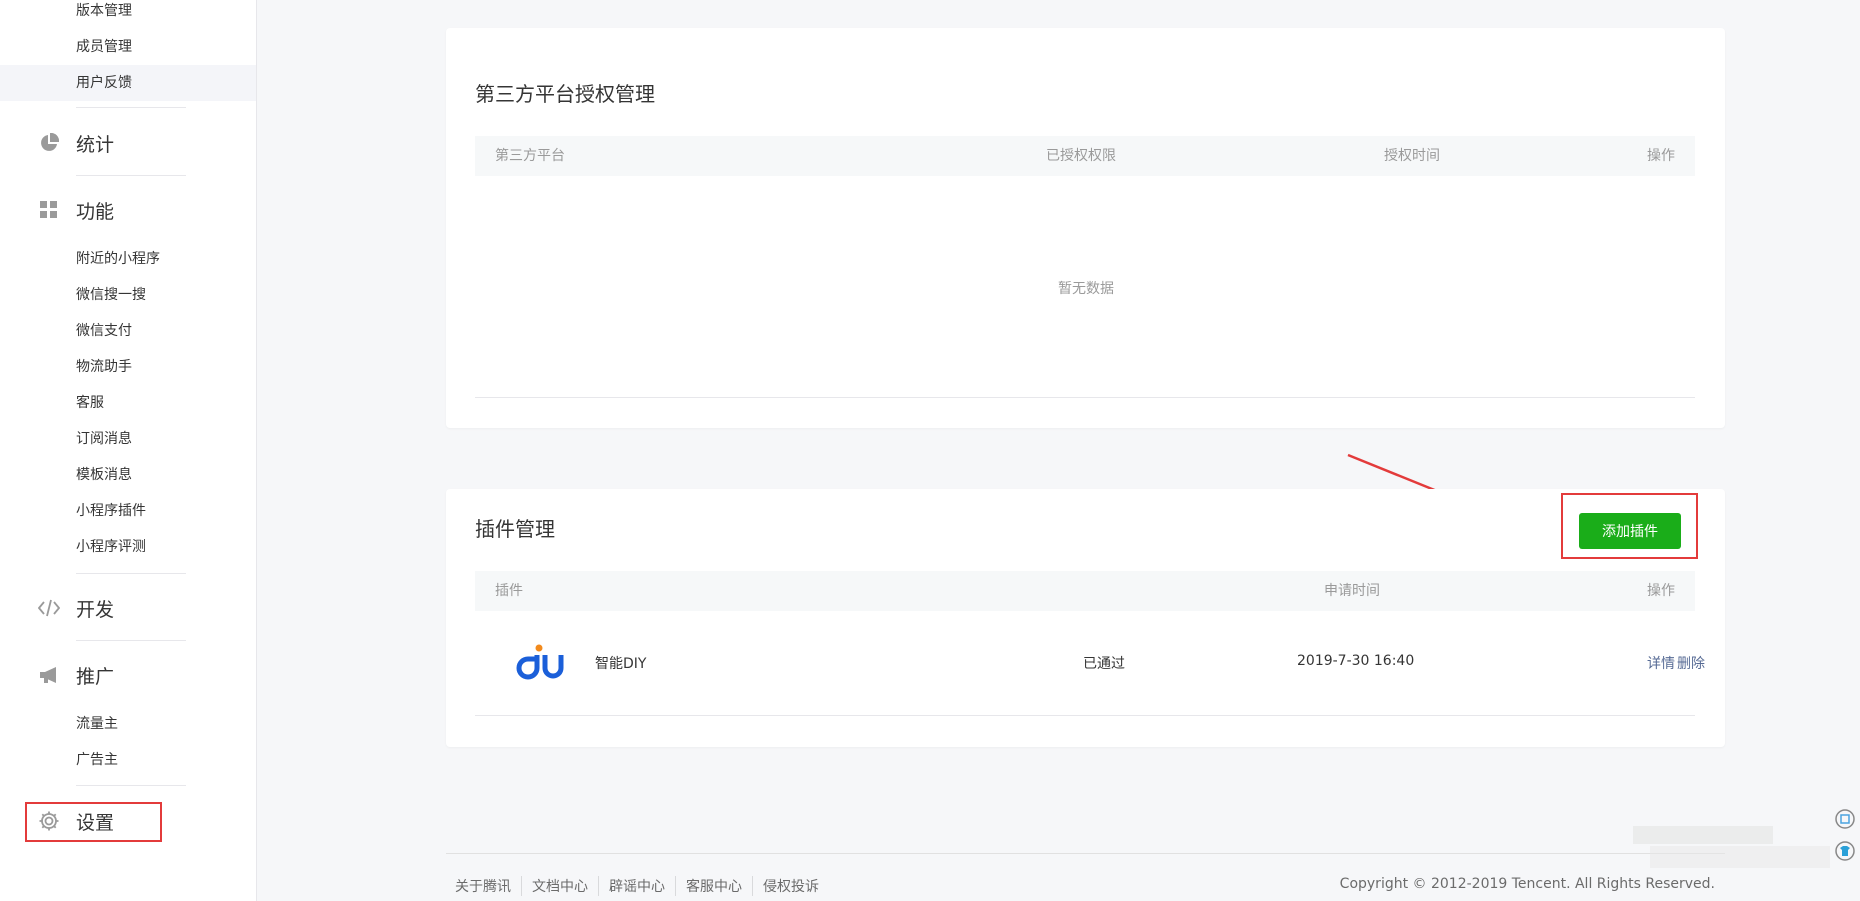 Image resolution: width=1860 pixels, height=901 pixels. Describe the element at coordinates (95, 609) in the screenshot. I see `sidebar-item-label: 开发` at that location.